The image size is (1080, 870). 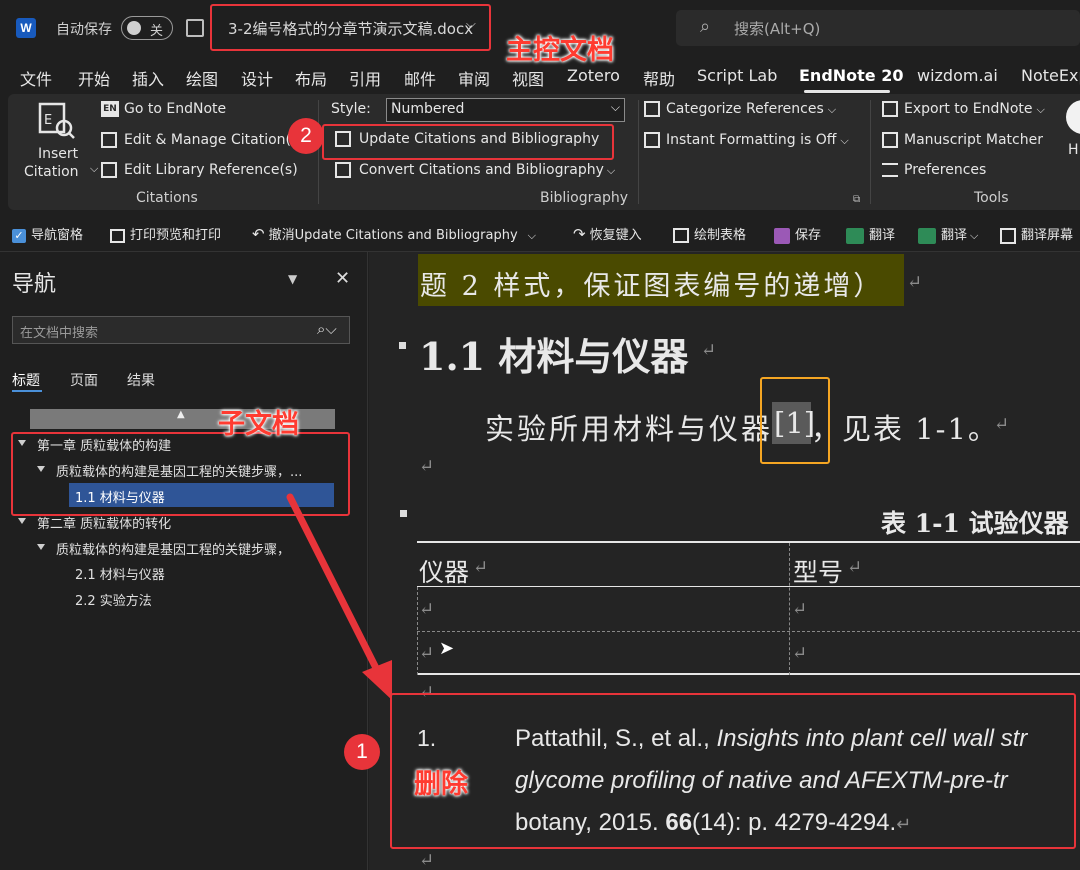 I want to click on arrow-icon, so click(x=339, y=596).